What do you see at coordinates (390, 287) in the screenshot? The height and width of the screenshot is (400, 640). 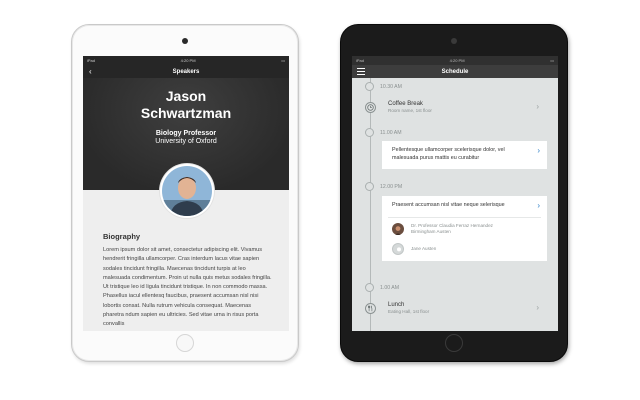 I see `time-label: 1.00 AM` at bounding box center [390, 287].